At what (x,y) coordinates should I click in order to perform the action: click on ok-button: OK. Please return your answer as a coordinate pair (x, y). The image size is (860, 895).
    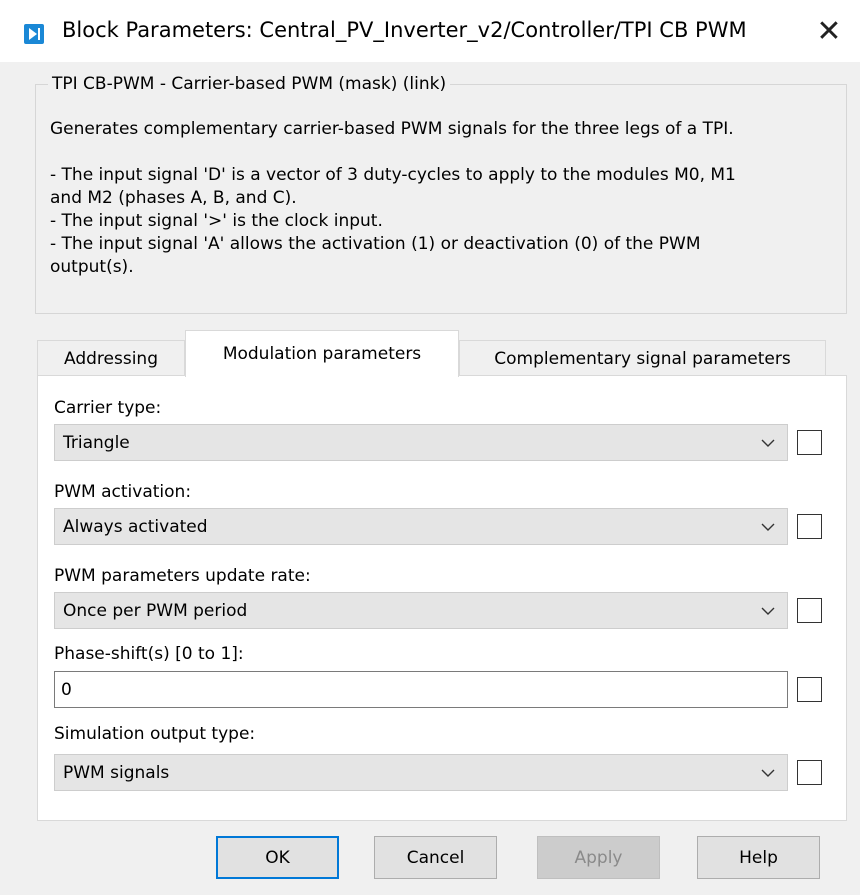
    Looking at the image, I should click on (277, 857).